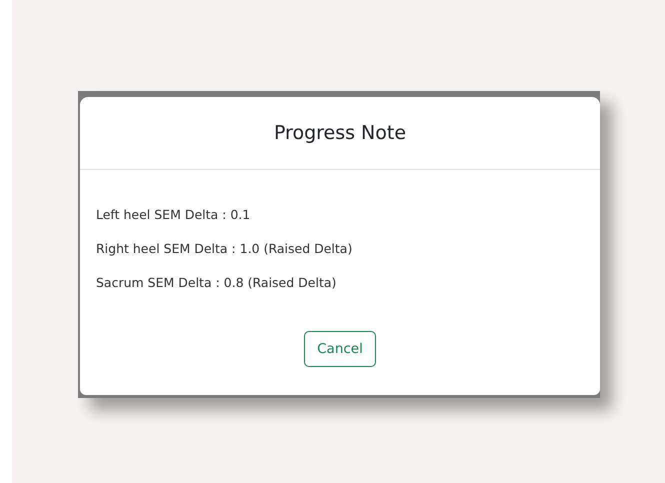 The image size is (665, 483). What do you see at coordinates (225, 249) in the screenshot?
I see `note-line: Right heel SEM Delta : 1.0 (Raised Delta)` at bounding box center [225, 249].